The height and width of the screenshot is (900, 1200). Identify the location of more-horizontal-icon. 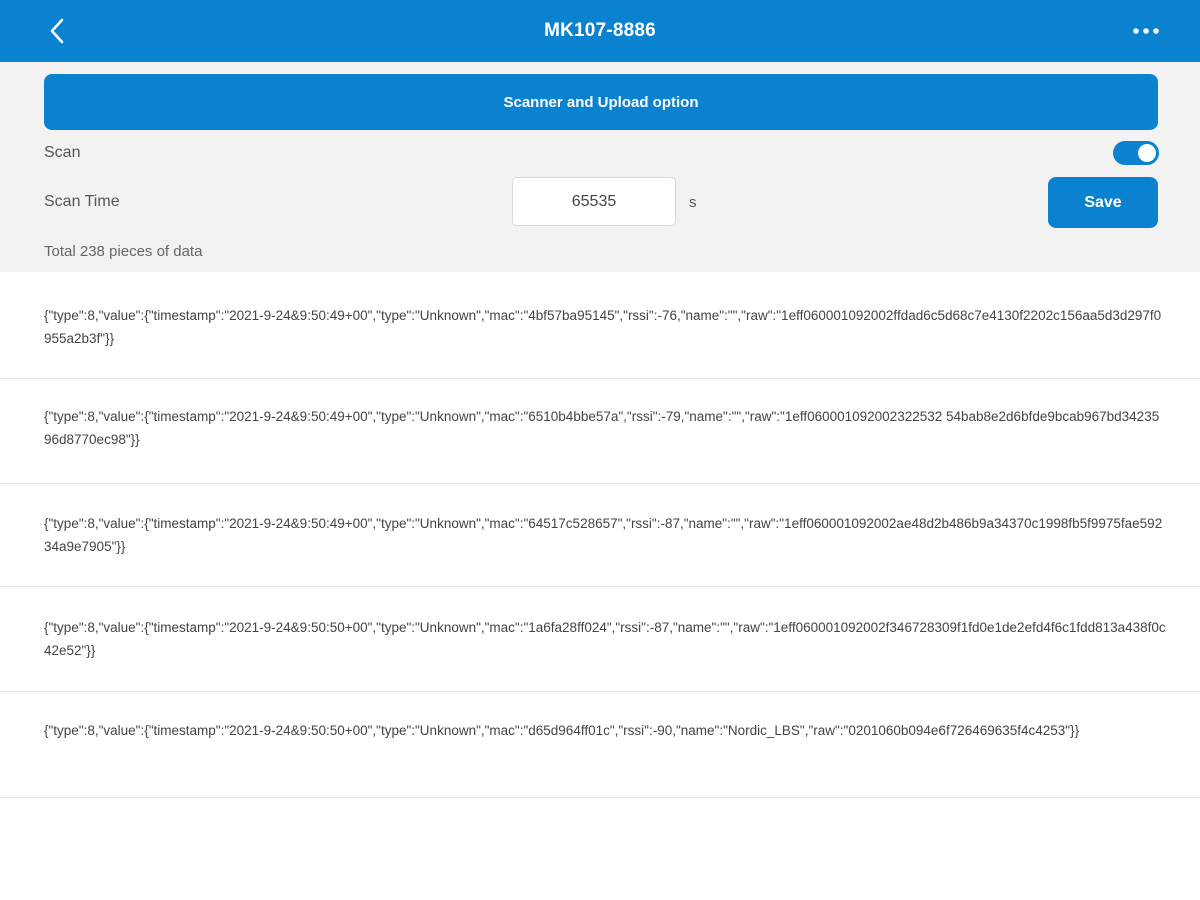
(1146, 31).